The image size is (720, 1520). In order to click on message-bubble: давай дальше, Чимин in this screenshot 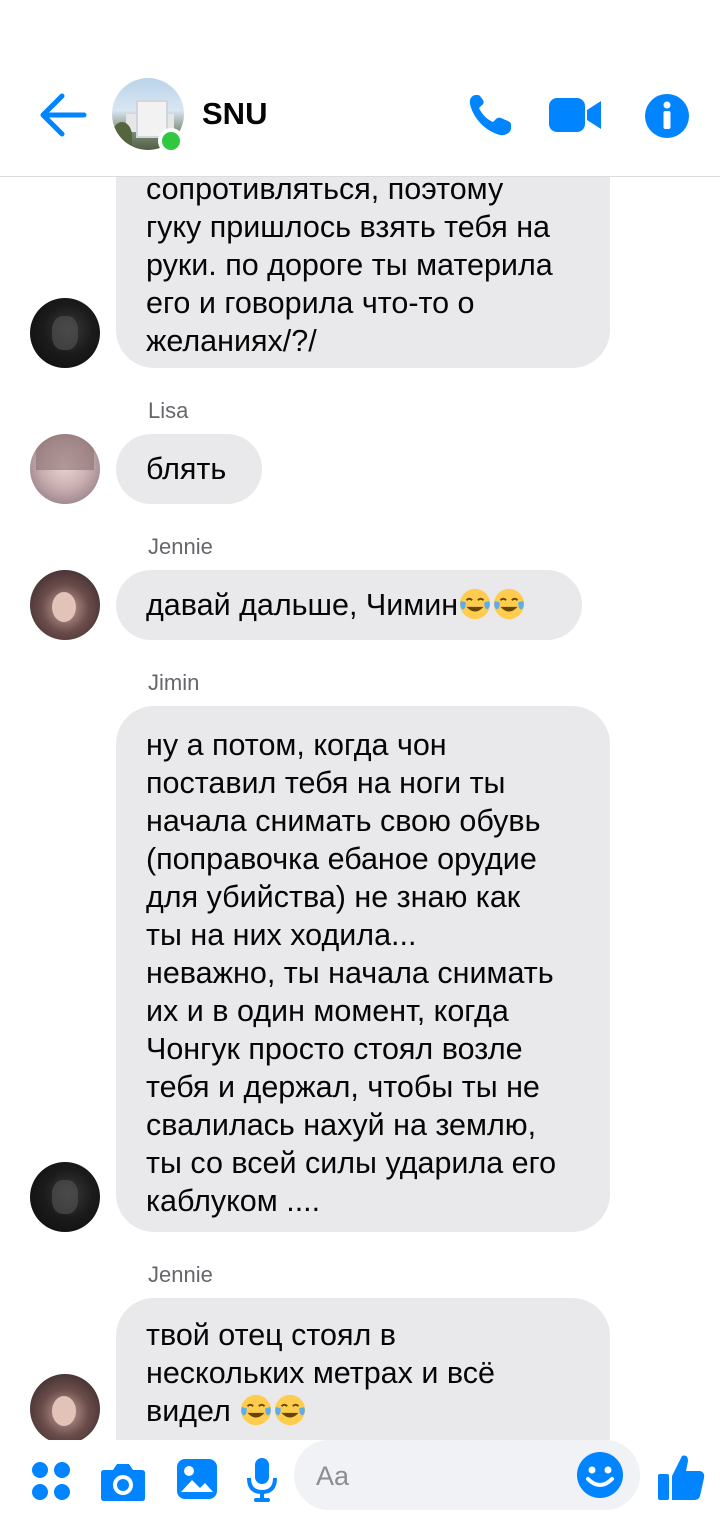, I will do `click(349, 605)`.